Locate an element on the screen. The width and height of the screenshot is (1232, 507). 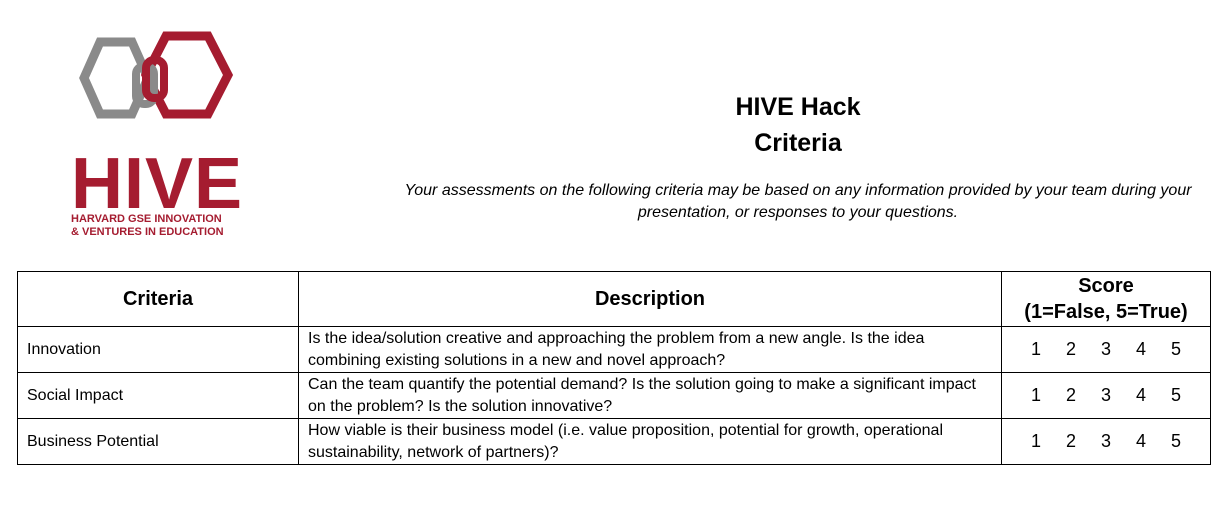
header-score: Score (1=False, 5=True) is located at coordinates (1106, 299).